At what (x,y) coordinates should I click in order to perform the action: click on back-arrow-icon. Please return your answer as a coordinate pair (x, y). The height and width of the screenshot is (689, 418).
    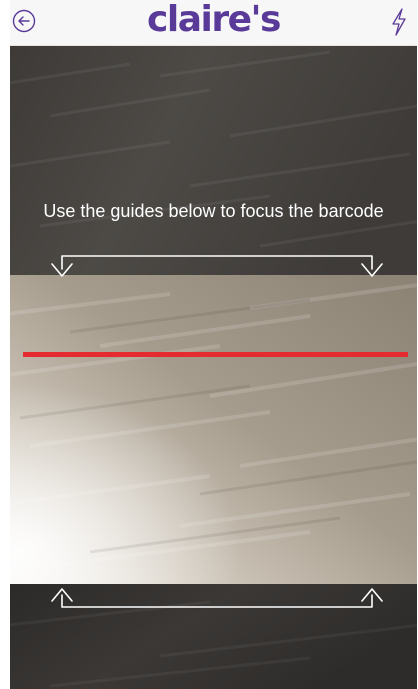
    Looking at the image, I should click on (24, 21).